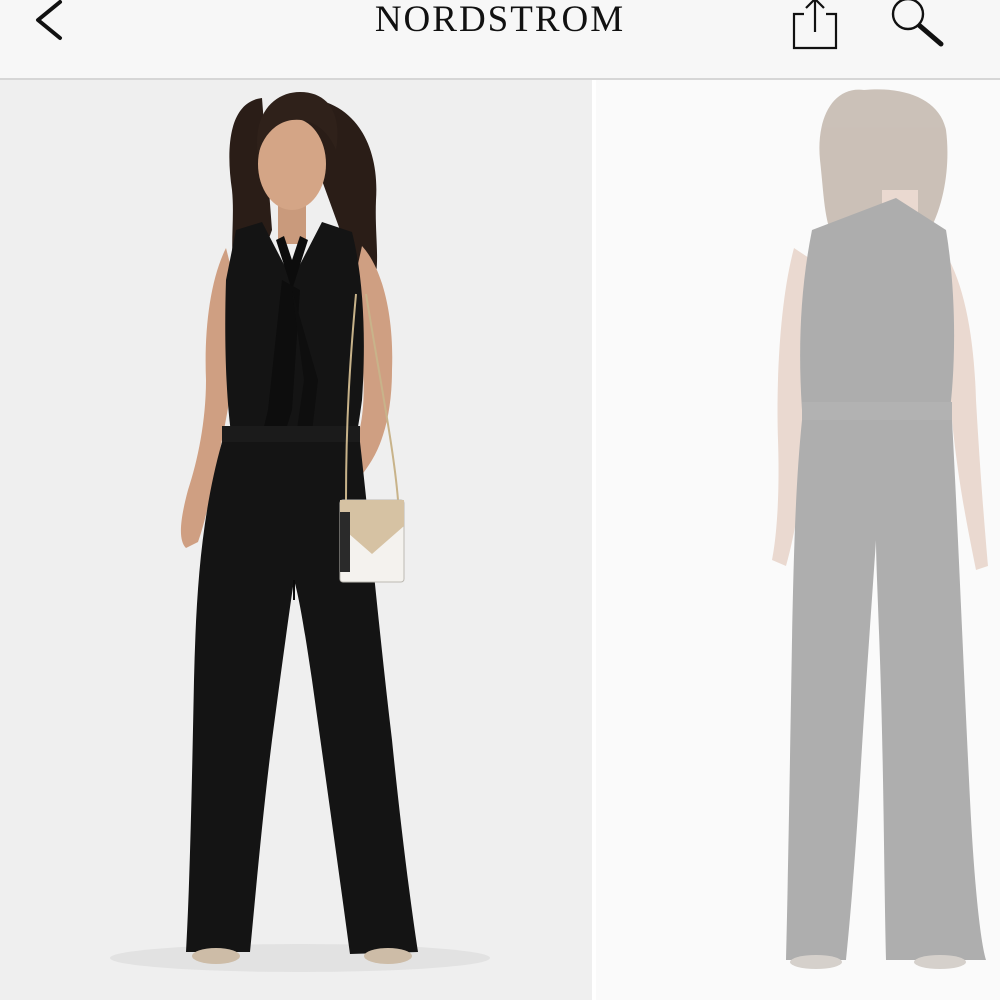 Image resolution: width=1000 pixels, height=1000 pixels. I want to click on search-button, so click(917, 26).